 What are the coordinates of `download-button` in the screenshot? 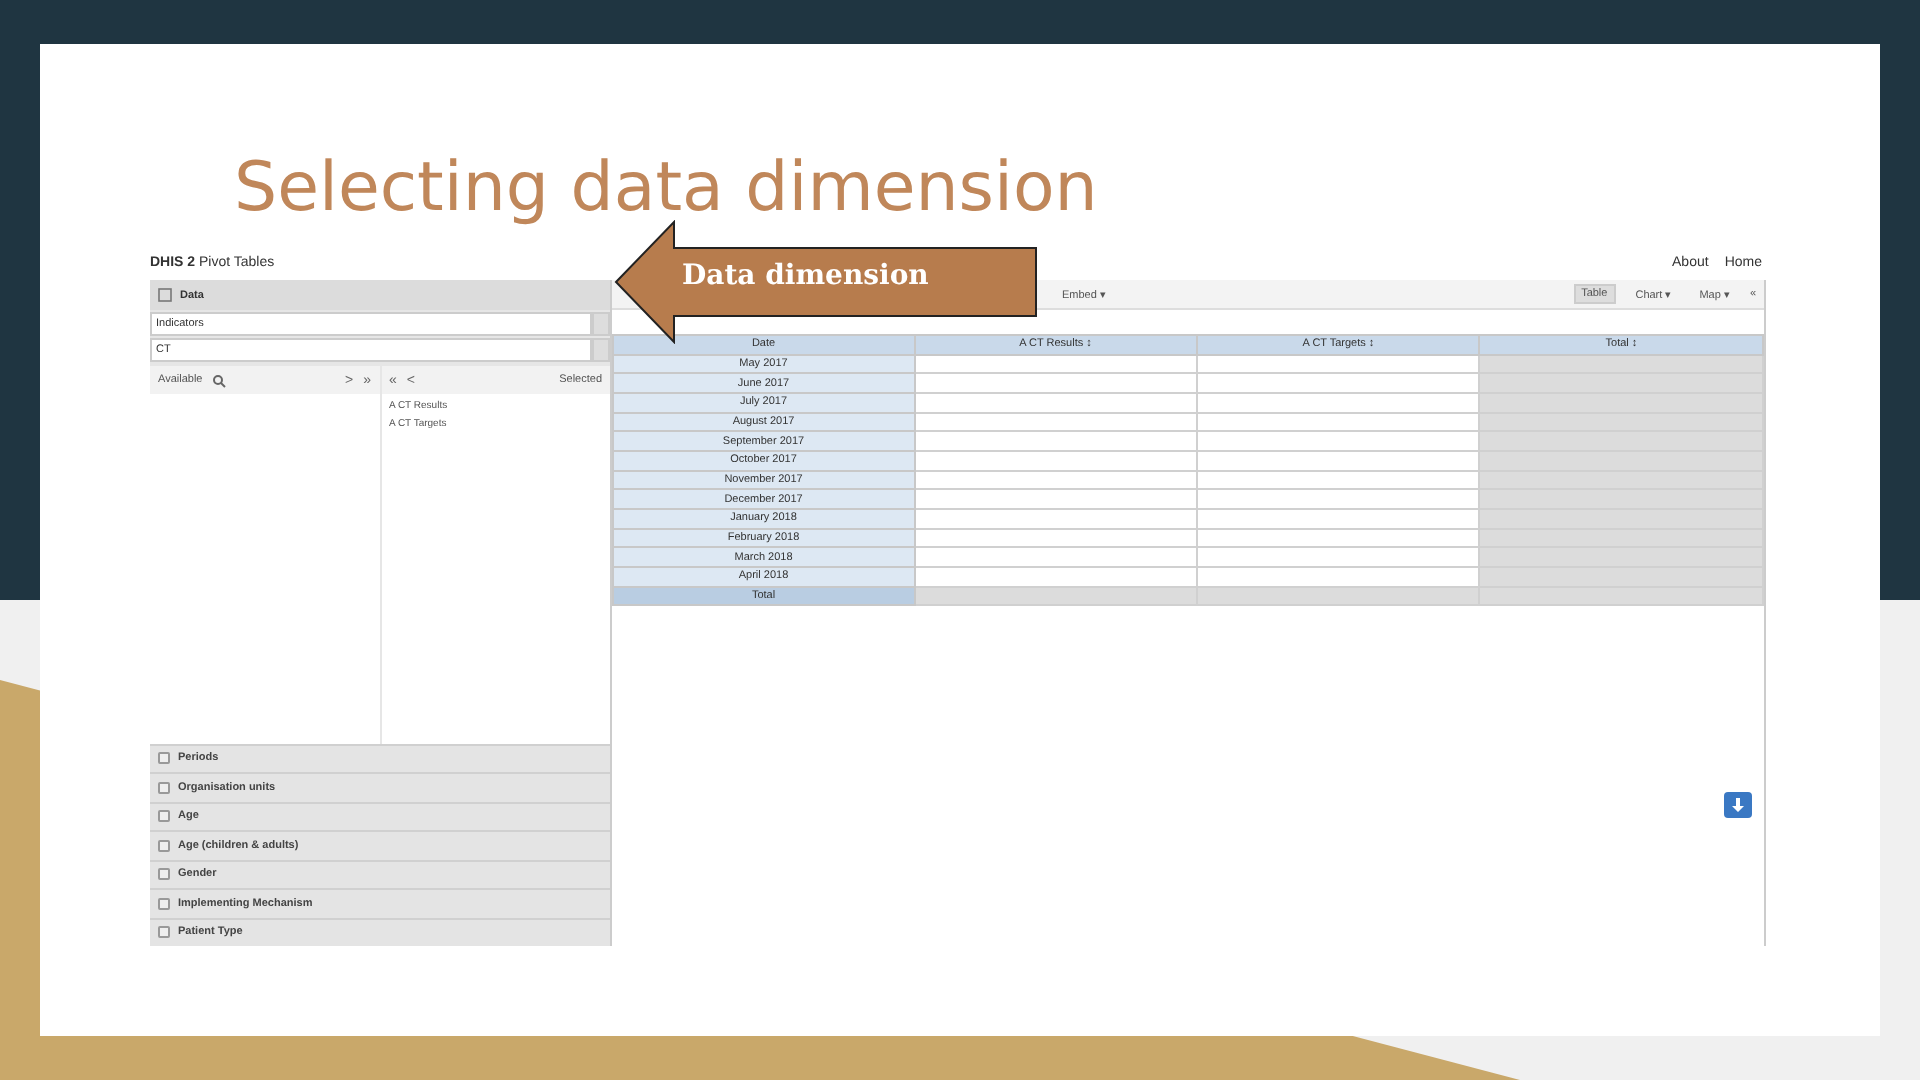 It's located at (1738, 805).